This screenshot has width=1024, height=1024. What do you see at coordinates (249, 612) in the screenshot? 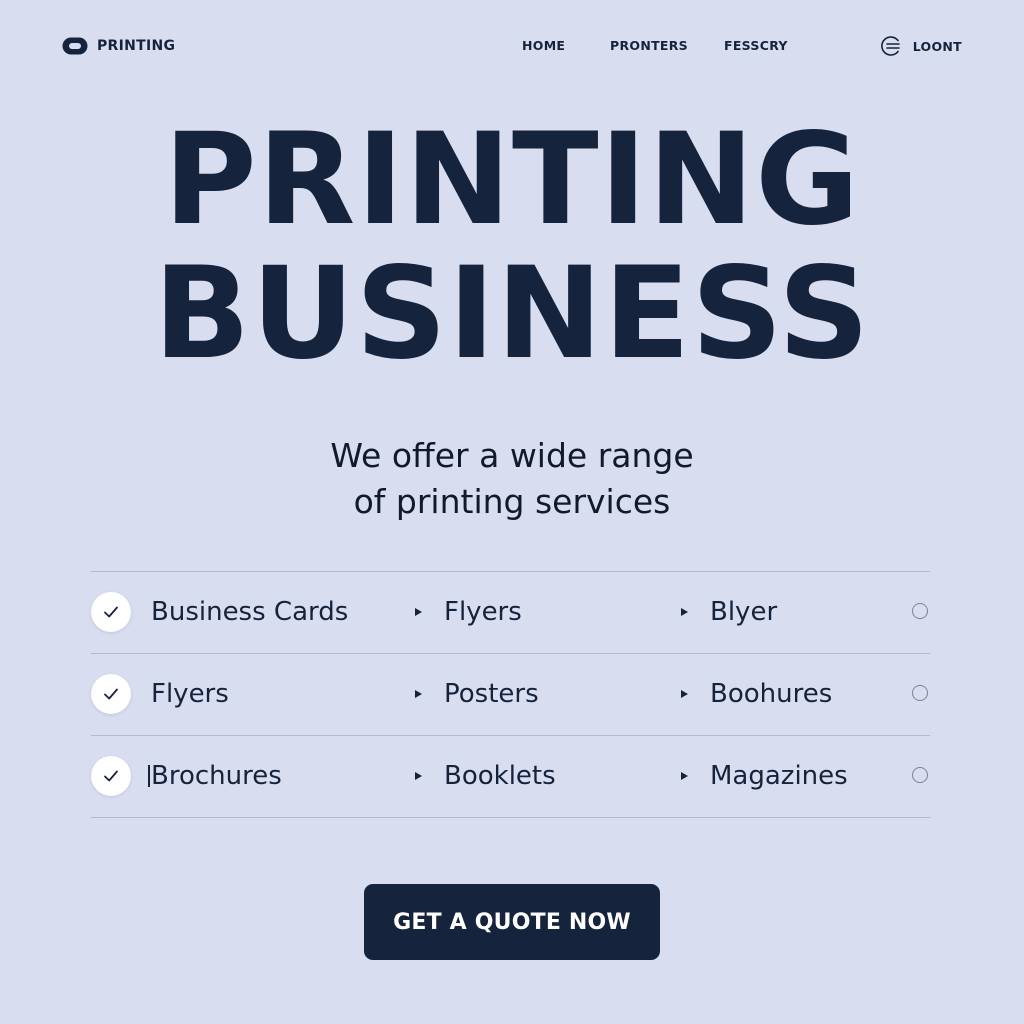
I see `service-item: Business Cards` at bounding box center [249, 612].